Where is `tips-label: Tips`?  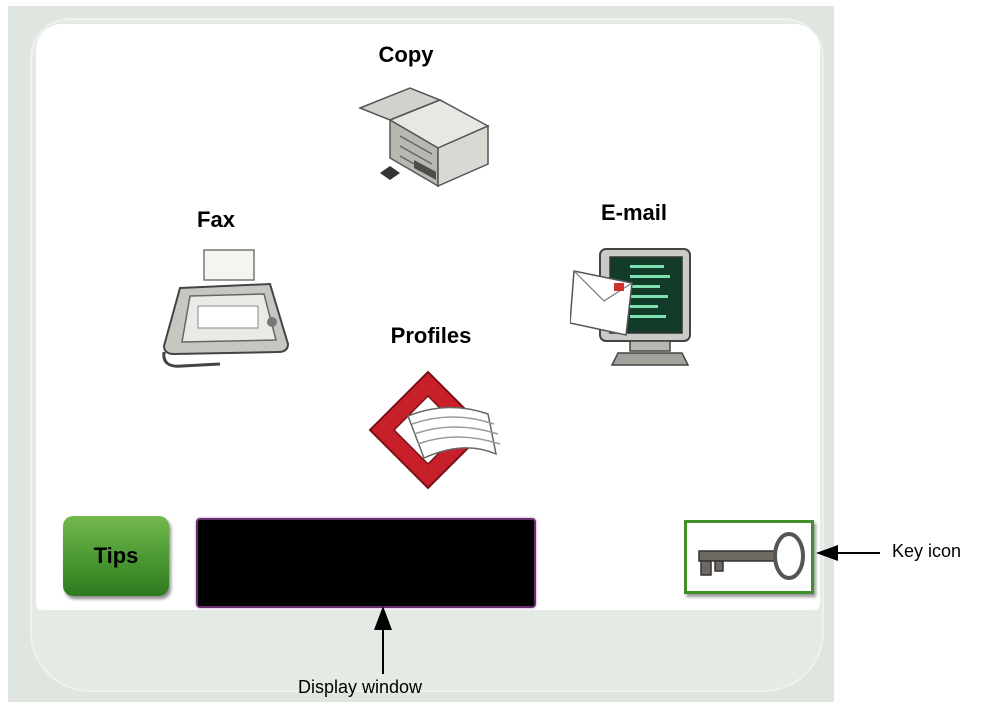 tips-label: Tips is located at coordinates (116, 555).